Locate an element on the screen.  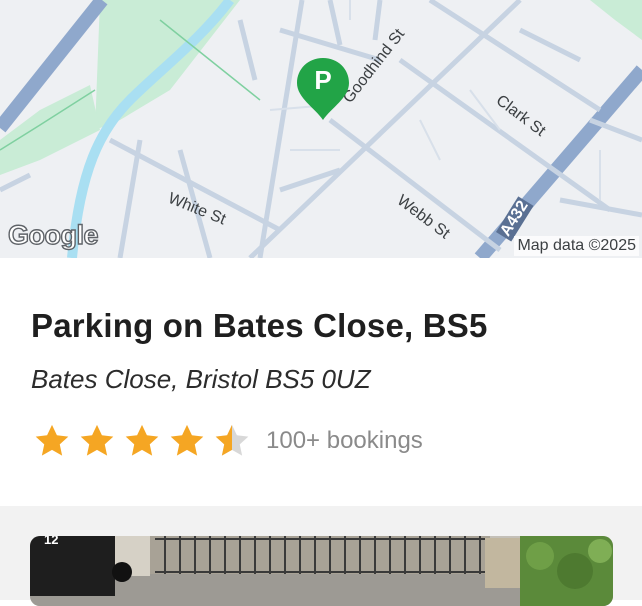
listing-address: Bates Close, Bristol BS5 0UZ is located at coordinates (201, 379).